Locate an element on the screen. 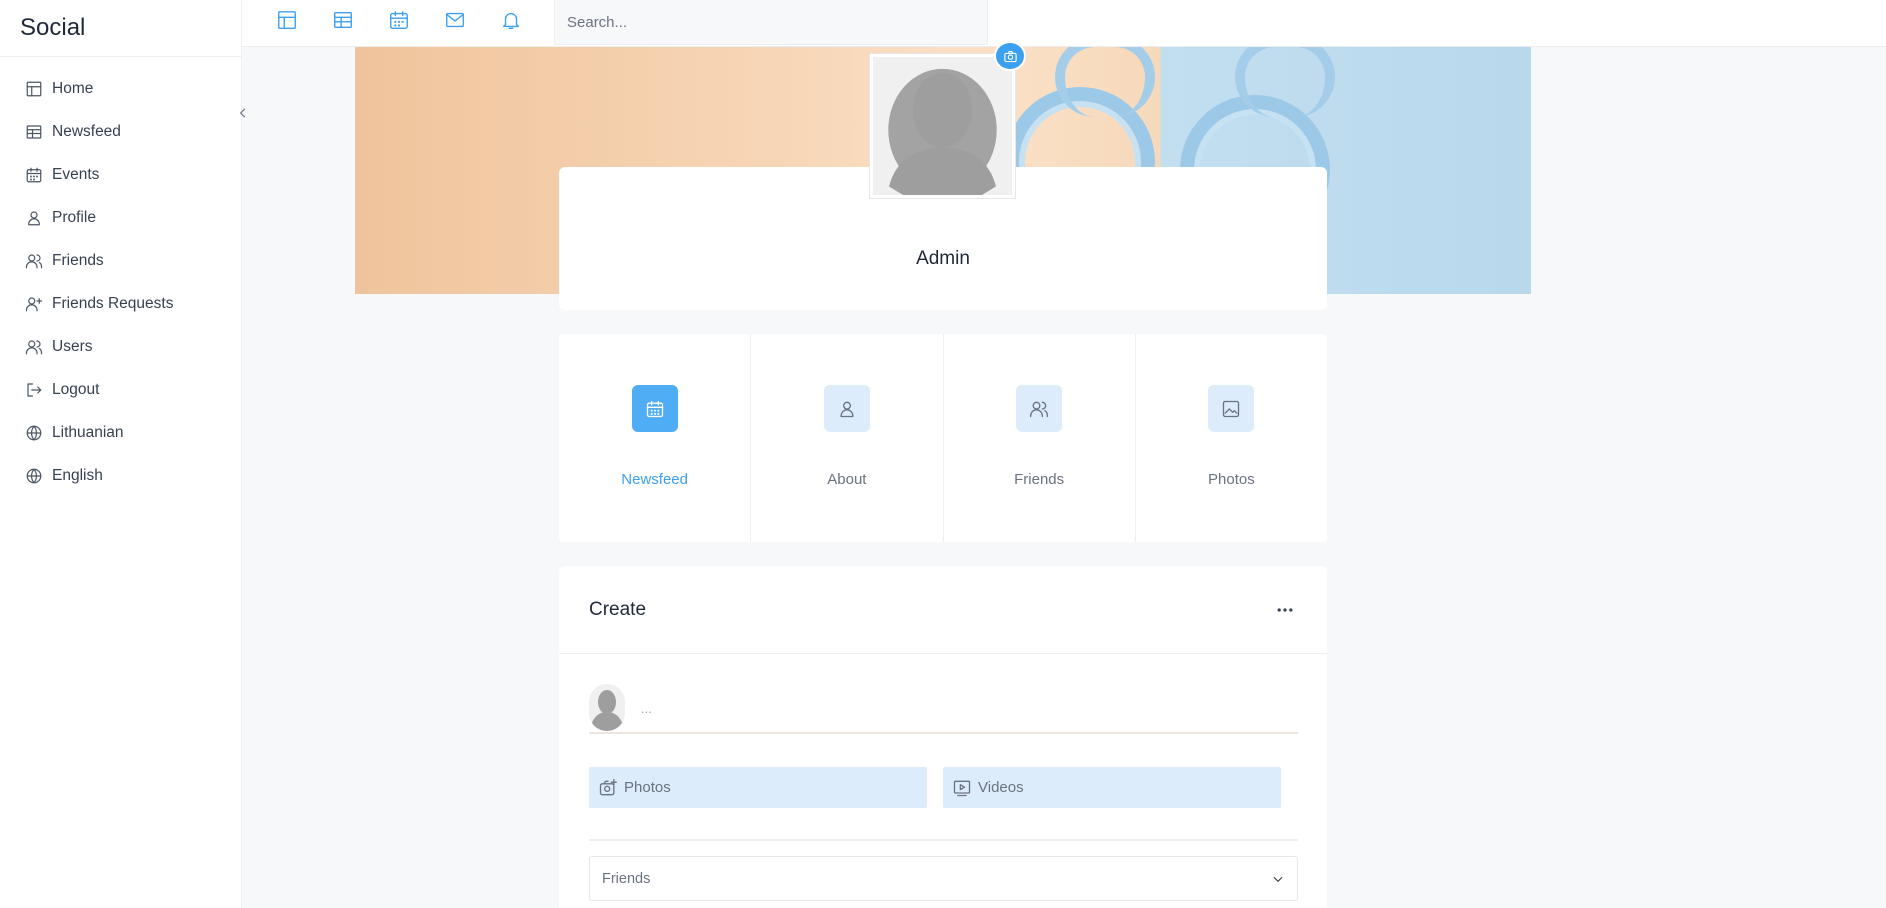 The width and height of the screenshot is (1886, 908). topbar-home-button is located at coordinates (287, 20).